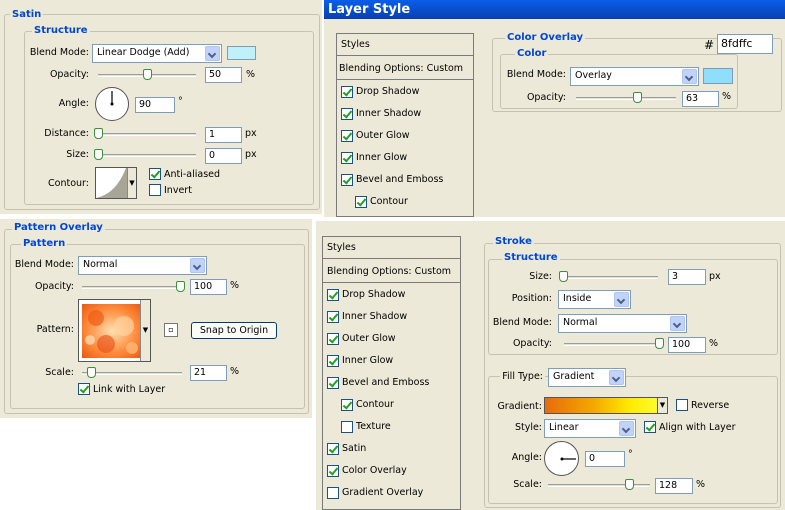 The image size is (785, 510). What do you see at coordinates (522, 322) in the screenshot?
I see `stroke-blend-mode-label: Blend Mode:` at bounding box center [522, 322].